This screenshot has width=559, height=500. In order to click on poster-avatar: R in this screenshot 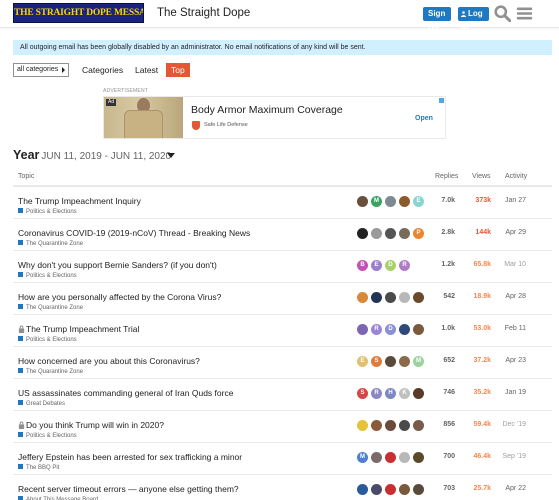, I will do `click(376, 393)`.